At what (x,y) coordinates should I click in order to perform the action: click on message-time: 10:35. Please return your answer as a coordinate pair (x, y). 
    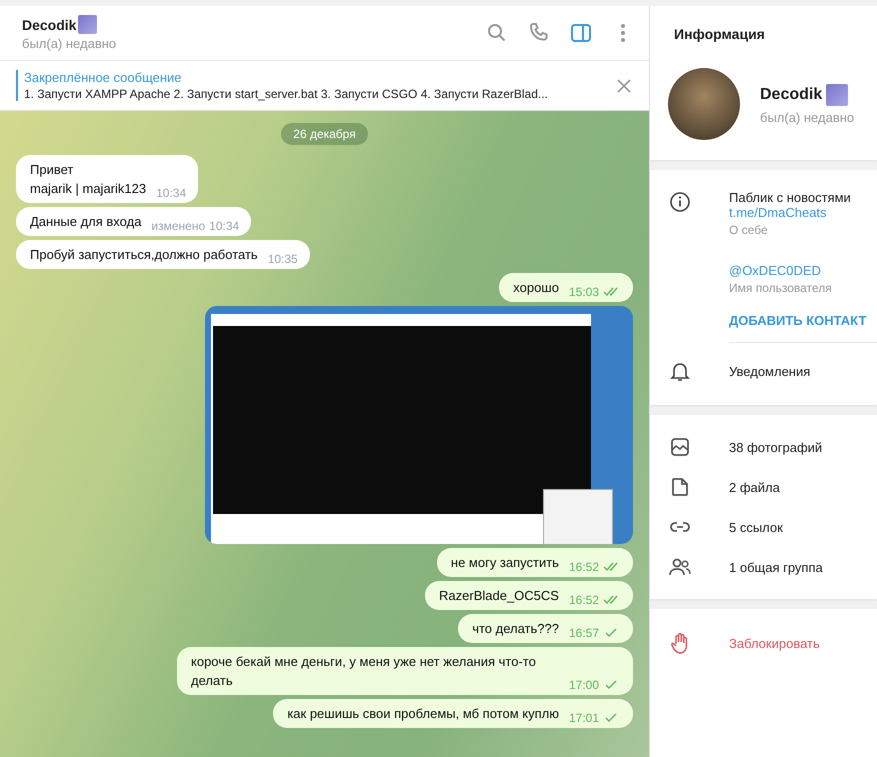
    Looking at the image, I should click on (283, 259).